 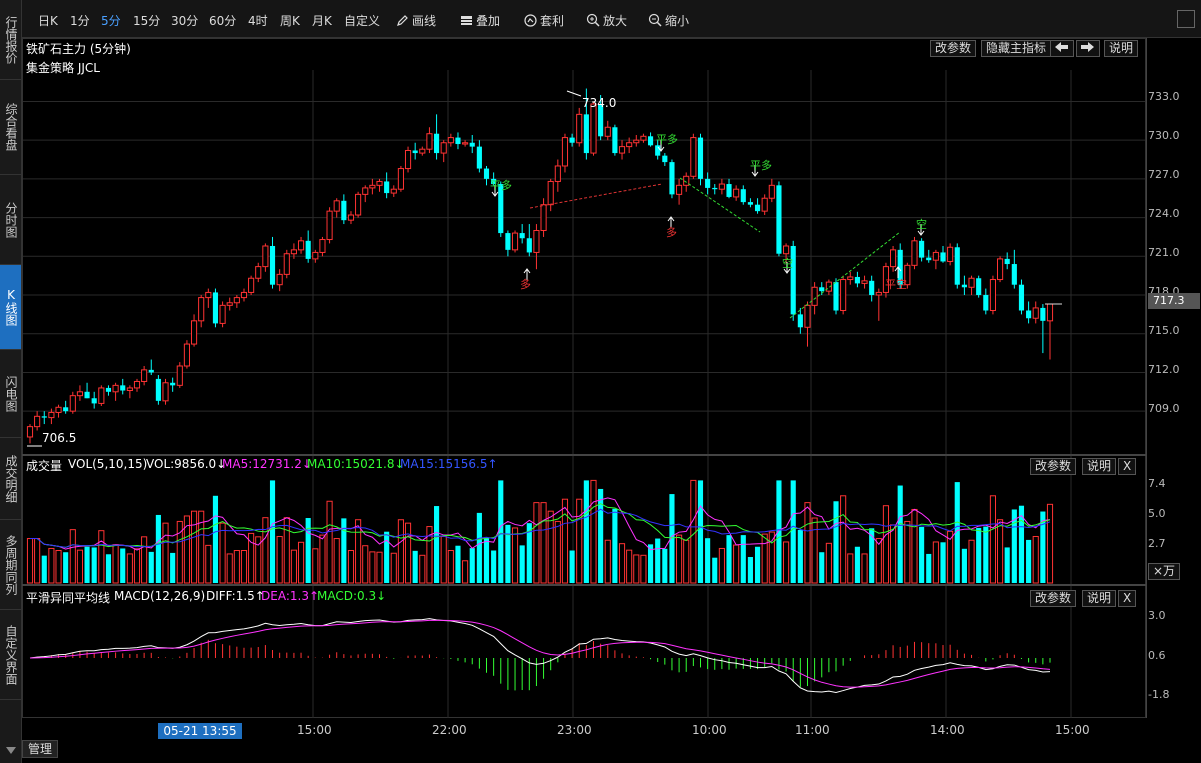 I want to click on hide-indicator-button: 隐藏主指标, so click(x=1016, y=48).